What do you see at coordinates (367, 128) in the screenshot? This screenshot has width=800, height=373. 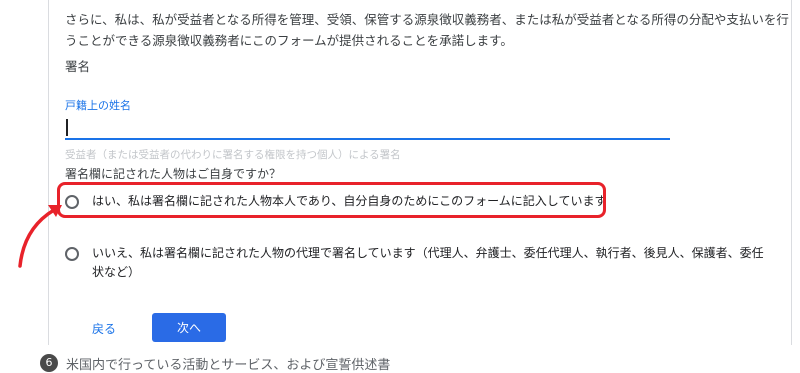 I see `legal-name-input` at bounding box center [367, 128].